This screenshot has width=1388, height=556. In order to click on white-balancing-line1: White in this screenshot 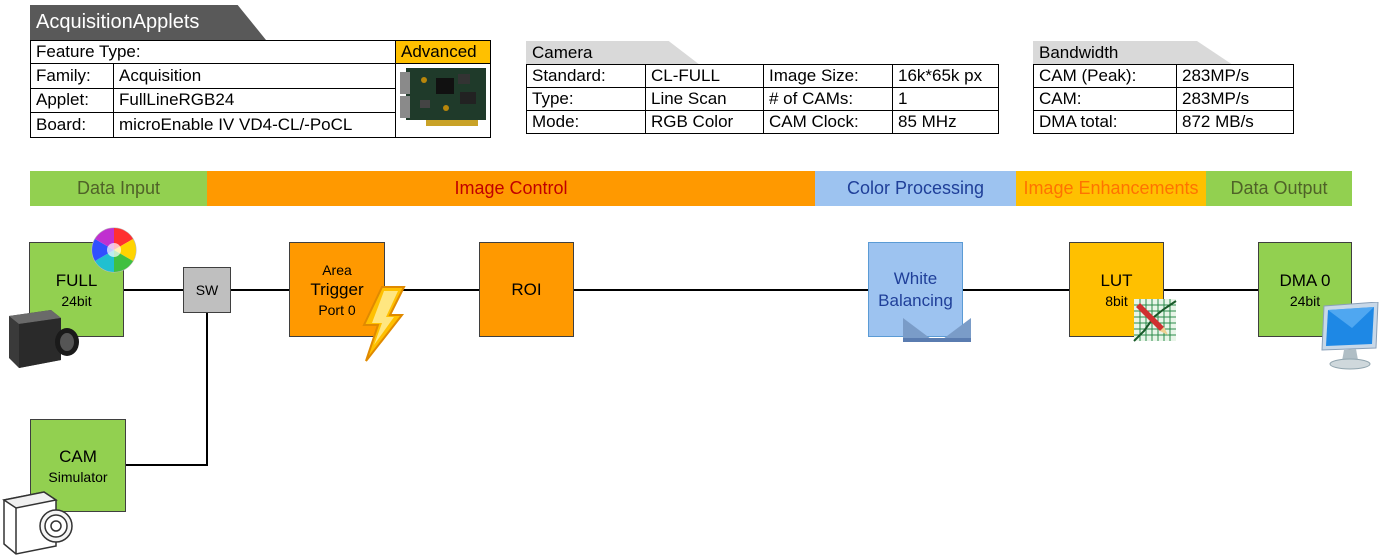, I will do `click(915, 278)`.